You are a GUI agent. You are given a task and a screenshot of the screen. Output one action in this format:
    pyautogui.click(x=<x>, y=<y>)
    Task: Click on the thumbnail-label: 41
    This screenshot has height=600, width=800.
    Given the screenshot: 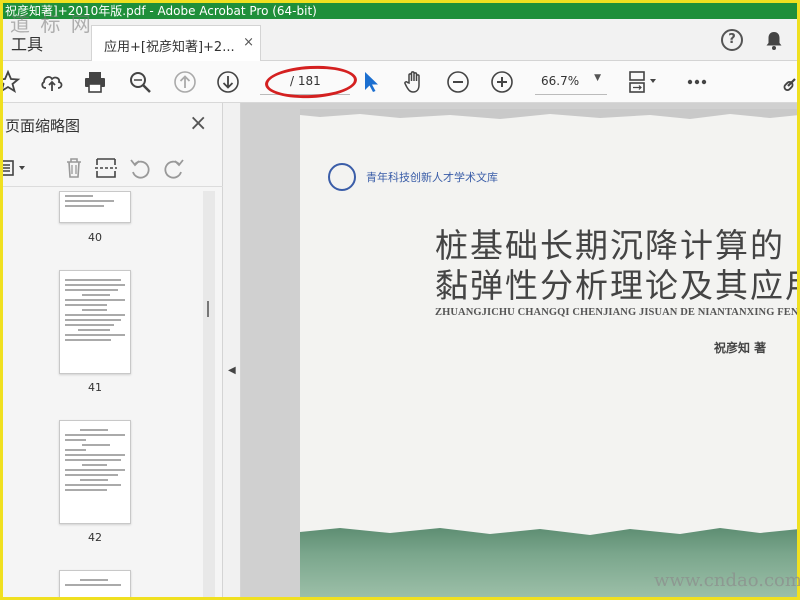 What is the action you would take?
    pyautogui.click(x=95, y=387)
    